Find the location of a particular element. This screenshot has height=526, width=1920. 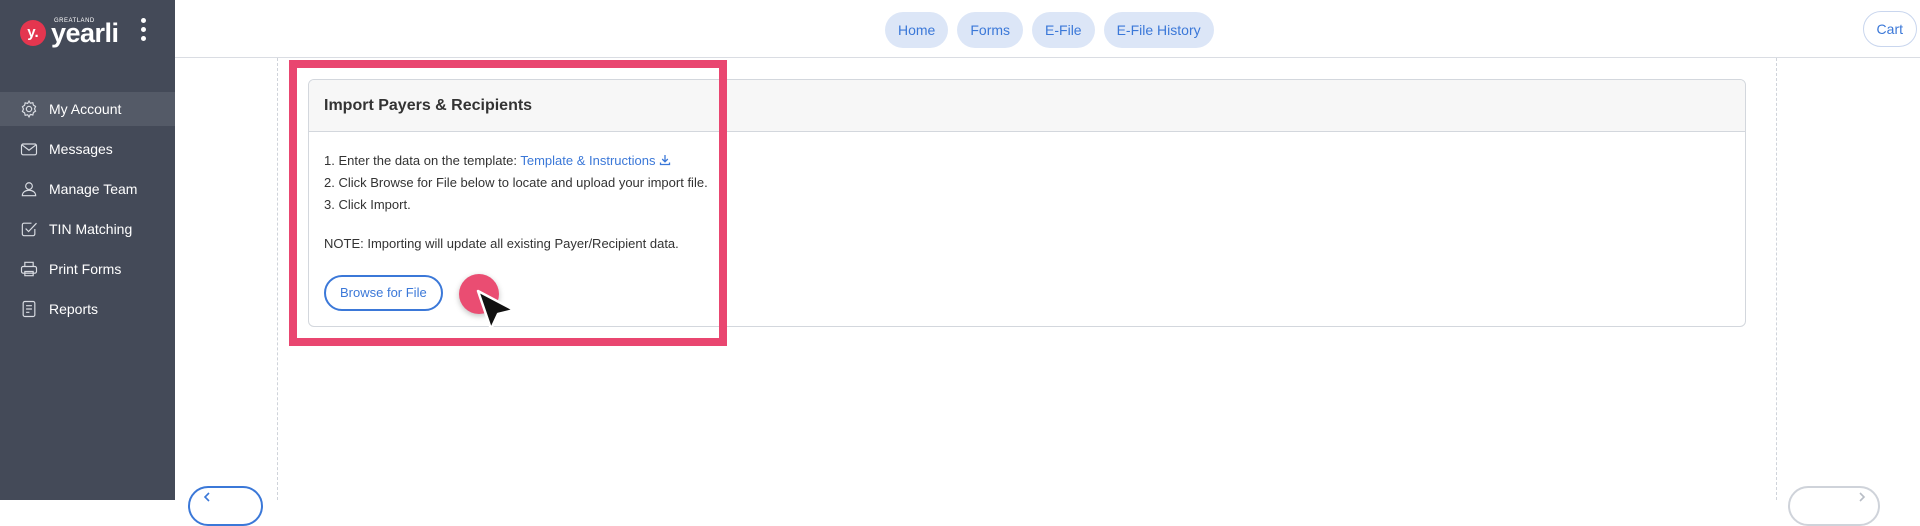

arrow-cursor-icon is located at coordinates (496, 310).